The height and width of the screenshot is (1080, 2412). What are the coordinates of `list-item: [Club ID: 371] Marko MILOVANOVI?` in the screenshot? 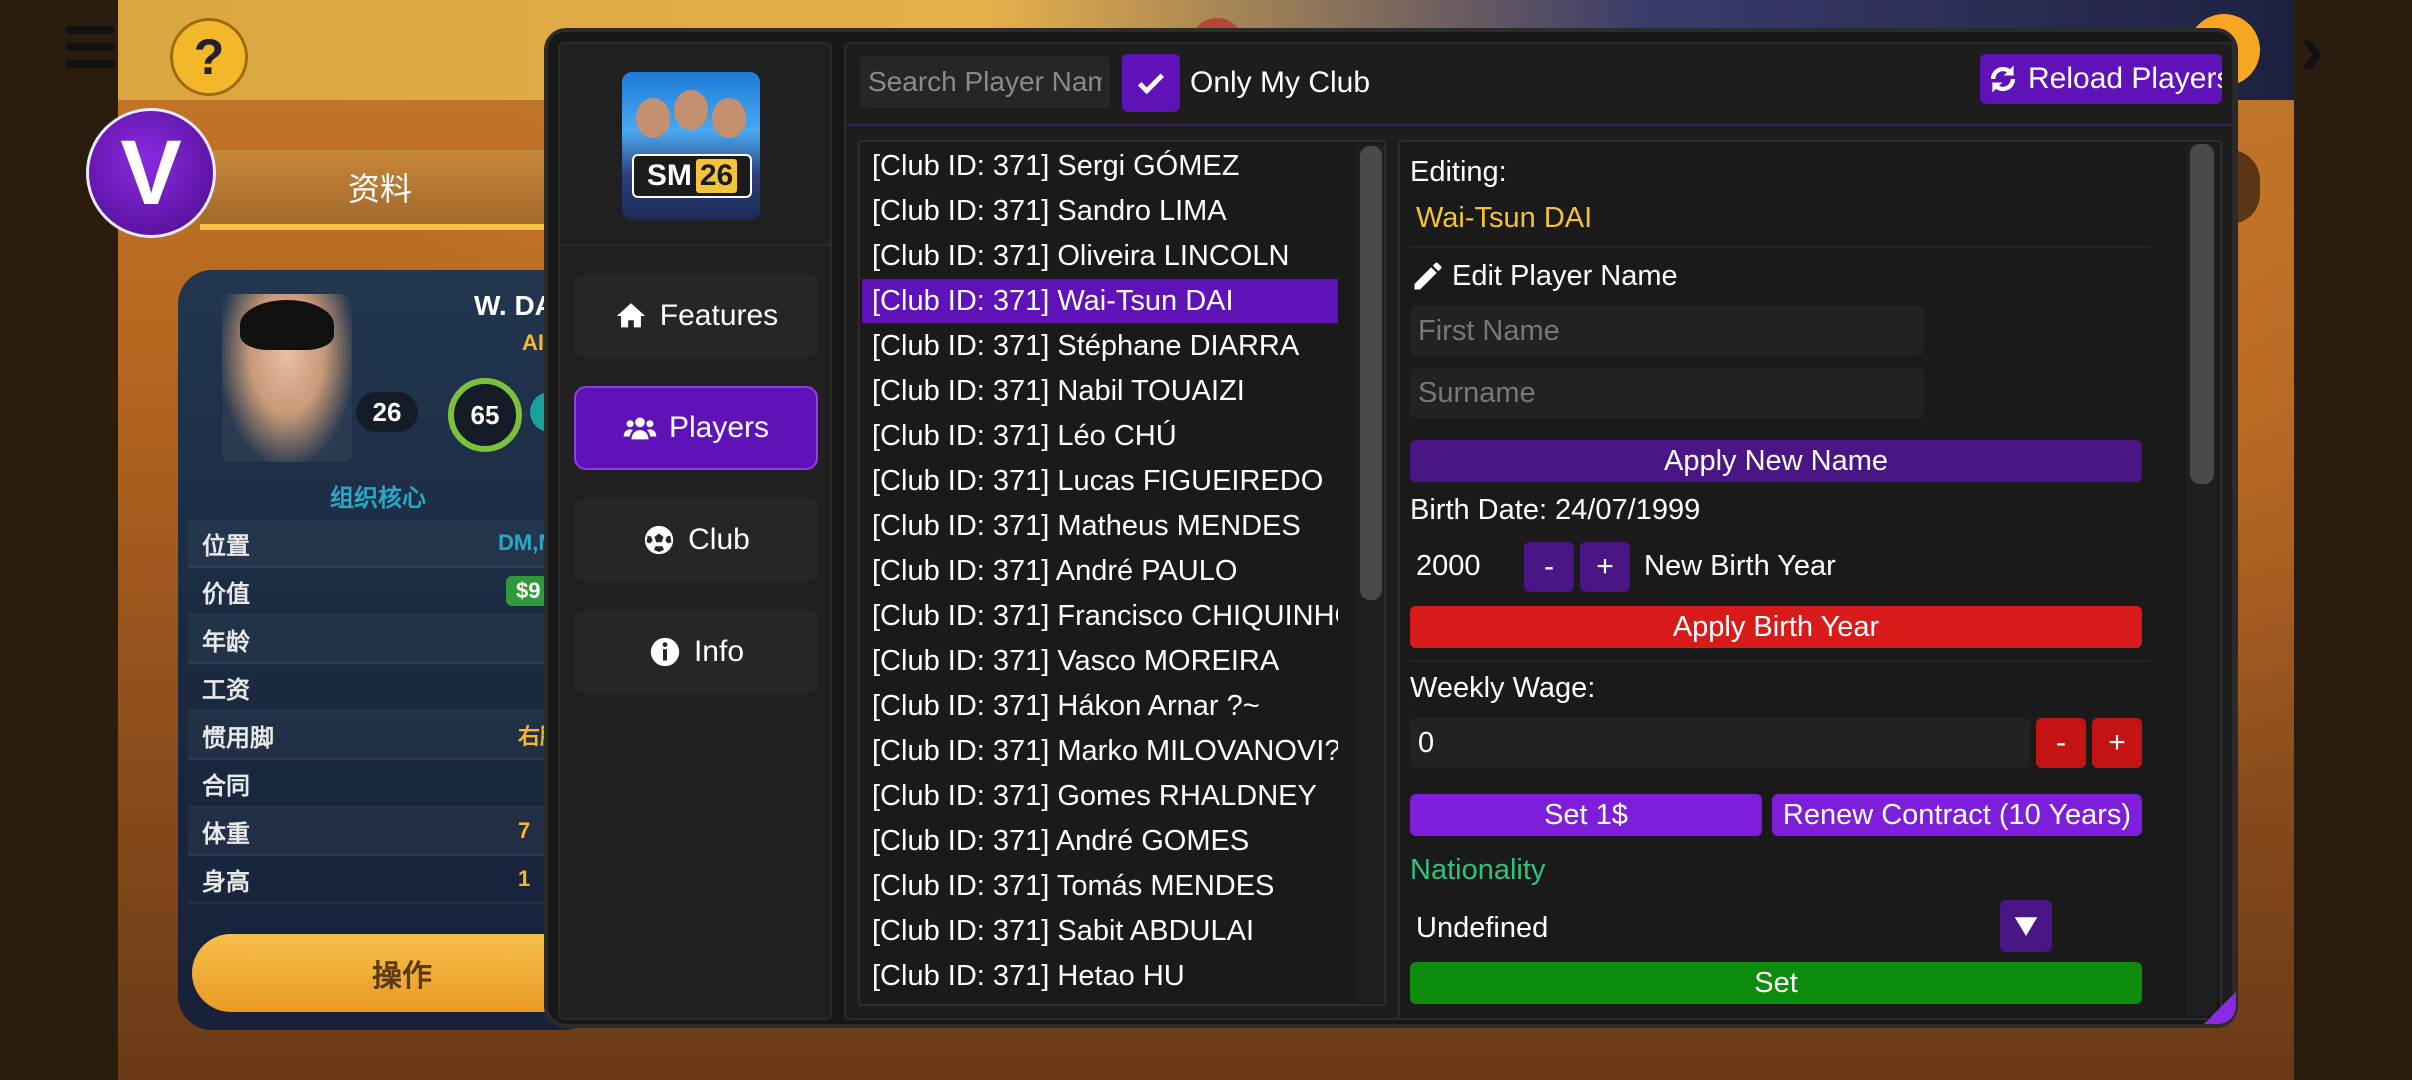 It's located at (1100, 751).